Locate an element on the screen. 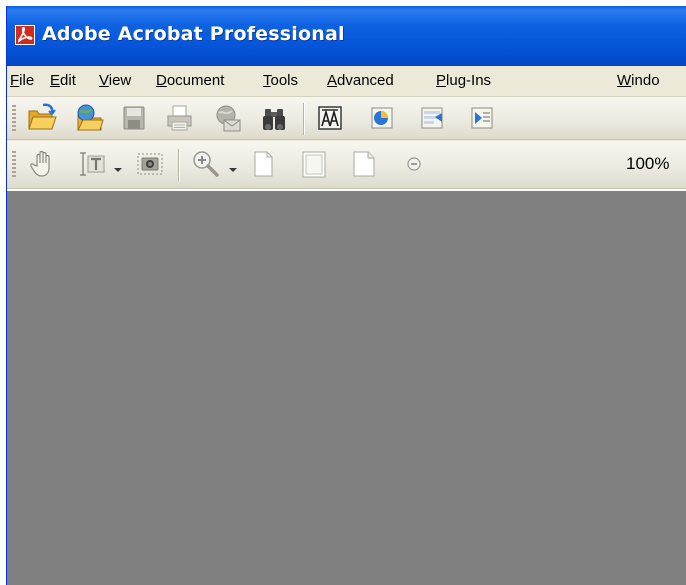 Image resolution: width=686 pixels, height=585 pixels. fit-page-icon is located at coordinates (314, 164).